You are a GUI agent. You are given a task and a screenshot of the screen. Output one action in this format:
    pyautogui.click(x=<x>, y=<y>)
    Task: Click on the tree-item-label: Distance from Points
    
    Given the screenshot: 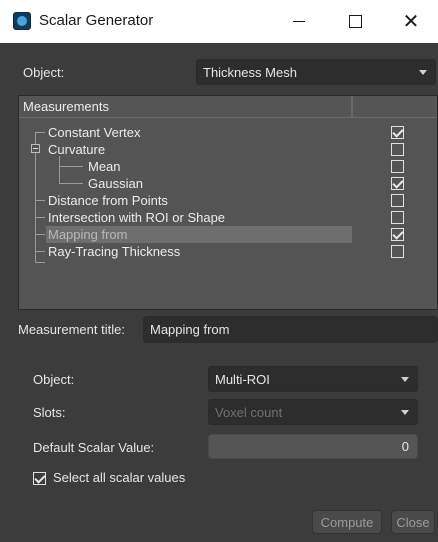 What is the action you would take?
    pyautogui.click(x=108, y=200)
    